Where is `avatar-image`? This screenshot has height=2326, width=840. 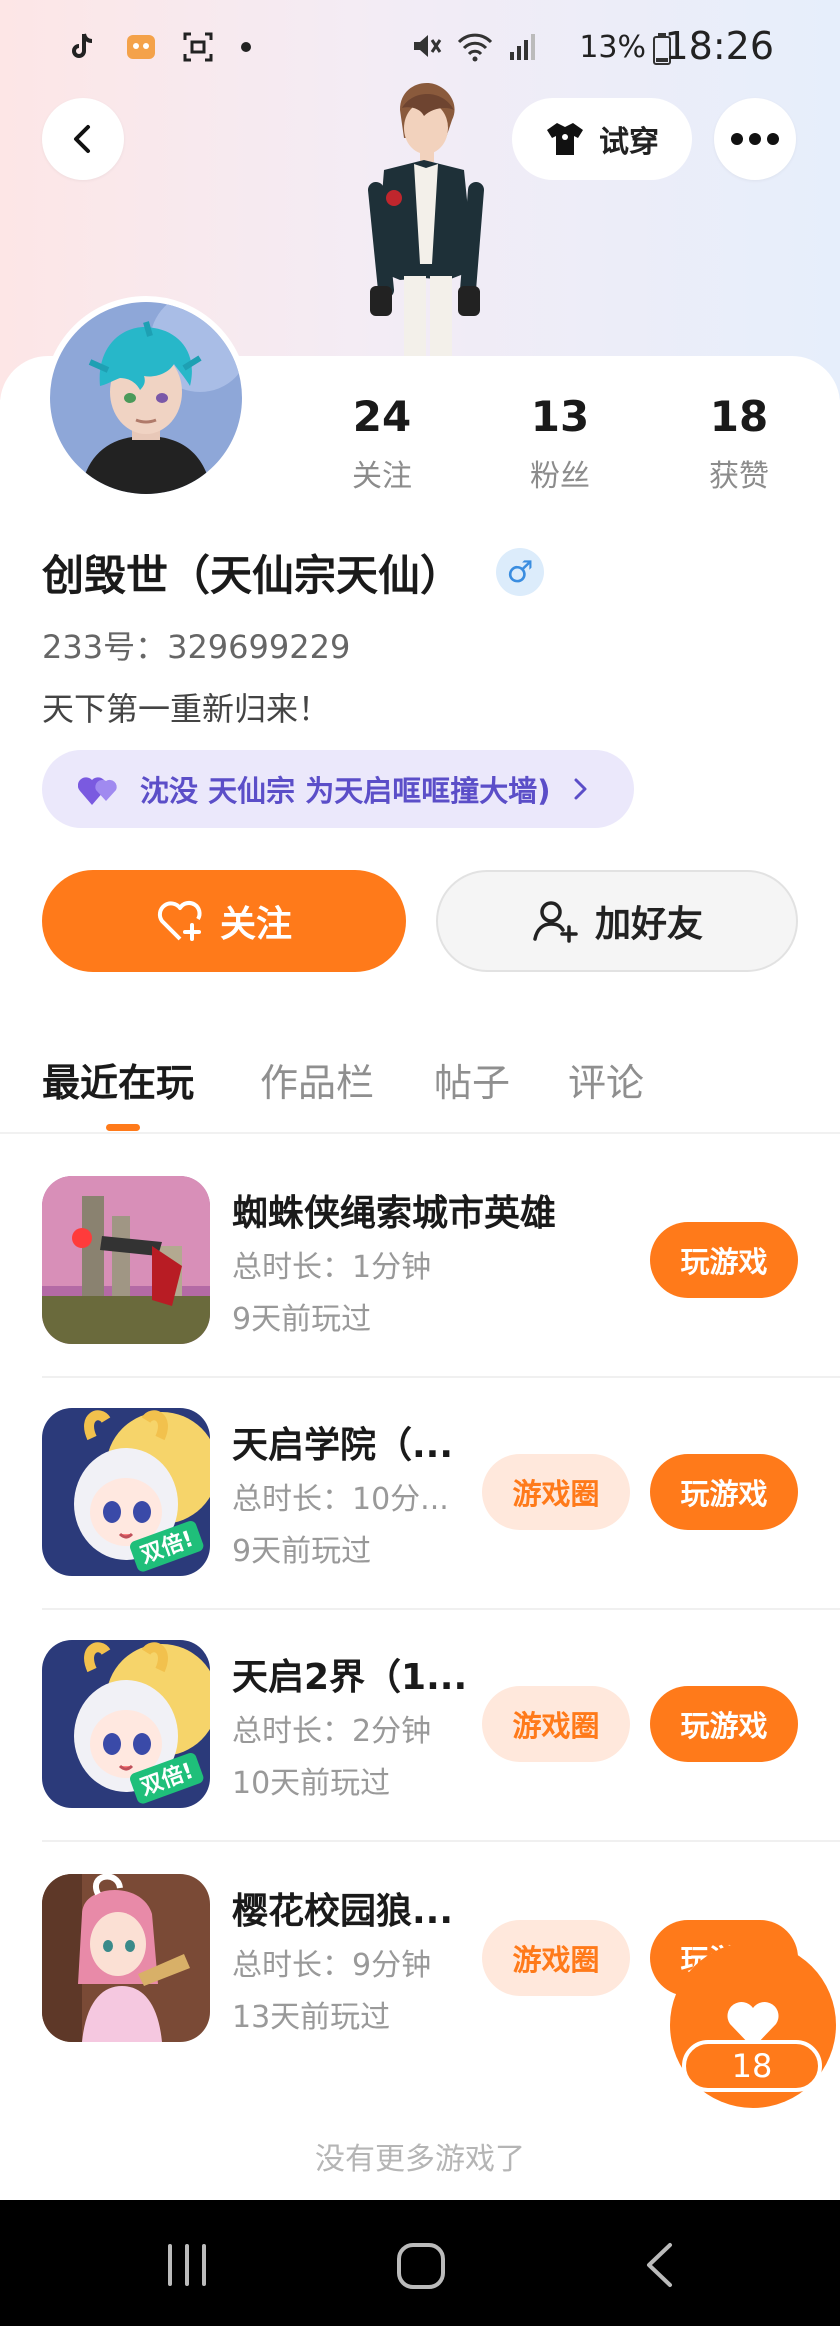 avatar-image is located at coordinates (146, 398).